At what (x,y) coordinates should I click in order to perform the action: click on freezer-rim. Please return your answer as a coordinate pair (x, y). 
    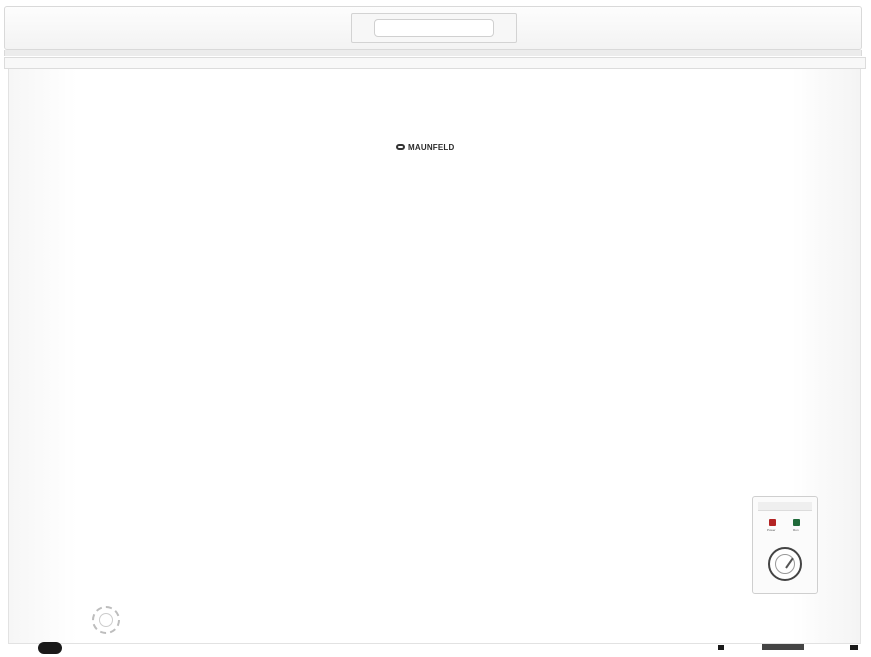
    Looking at the image, I should click on (435, 63).